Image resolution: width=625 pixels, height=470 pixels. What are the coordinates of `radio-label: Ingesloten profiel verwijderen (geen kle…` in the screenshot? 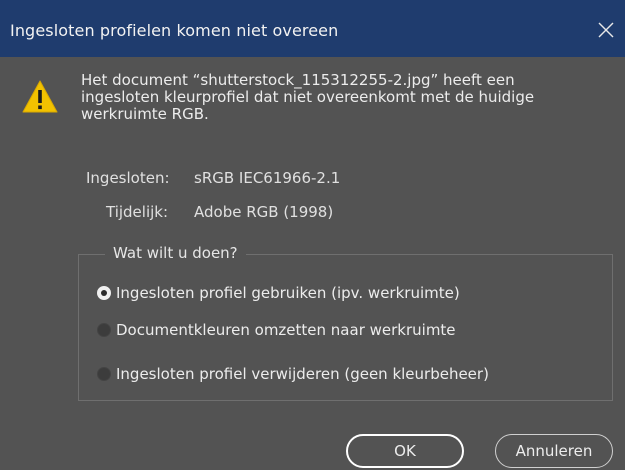 It's located at (302, 374).